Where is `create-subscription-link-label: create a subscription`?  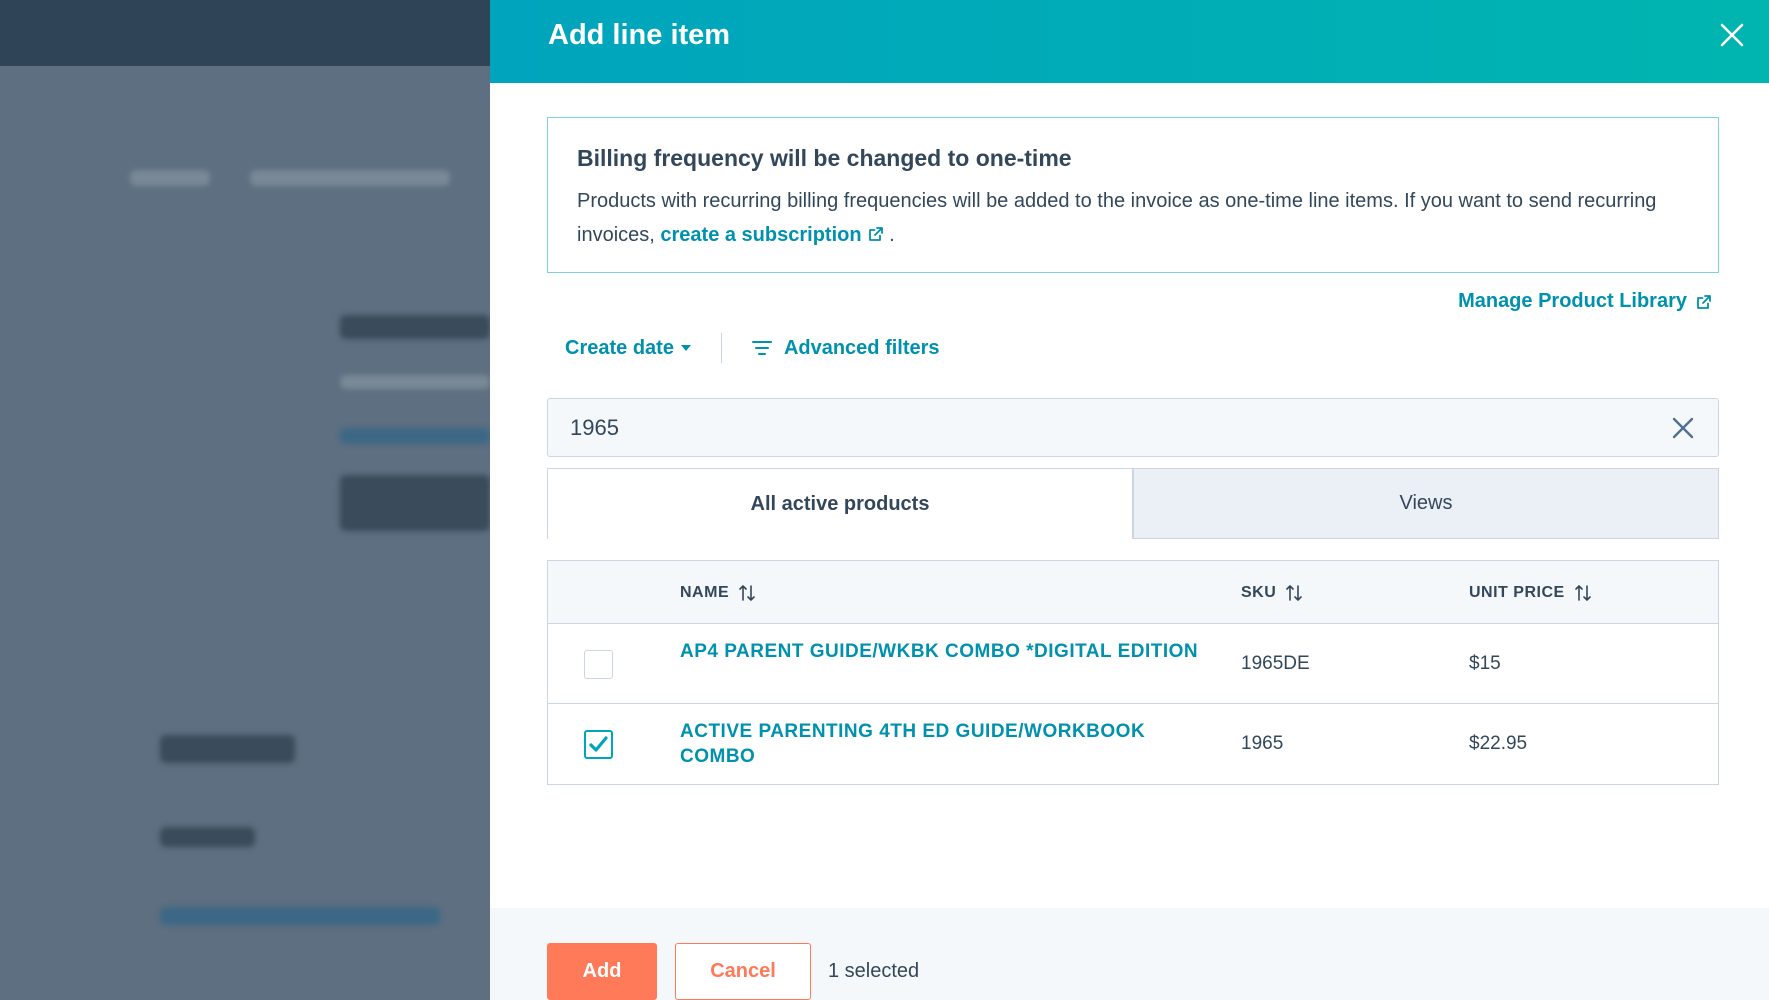 create-subscription-link-label: create a subscription is located at coordinates (761, 235).